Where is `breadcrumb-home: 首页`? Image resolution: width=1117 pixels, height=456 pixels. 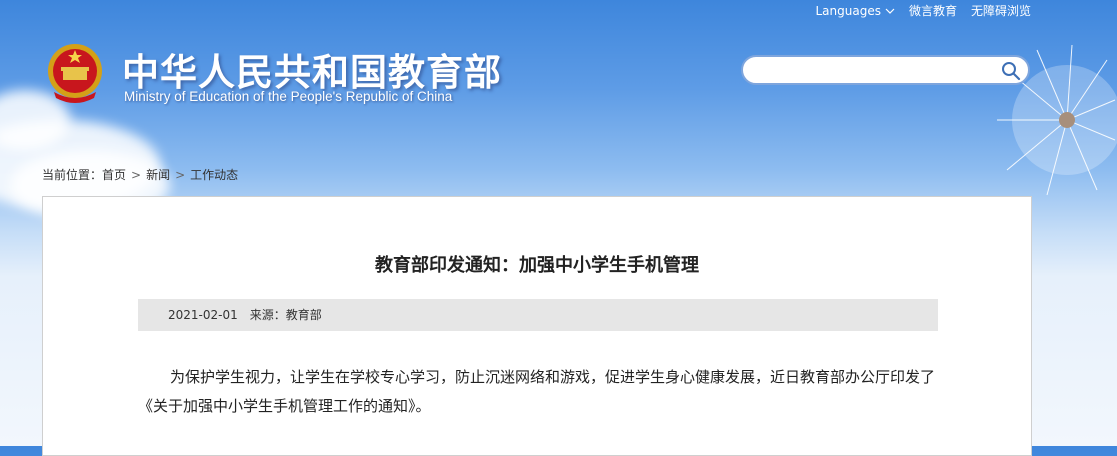
breadcrumb-home: 首页 is located at coordinates (114, 174).